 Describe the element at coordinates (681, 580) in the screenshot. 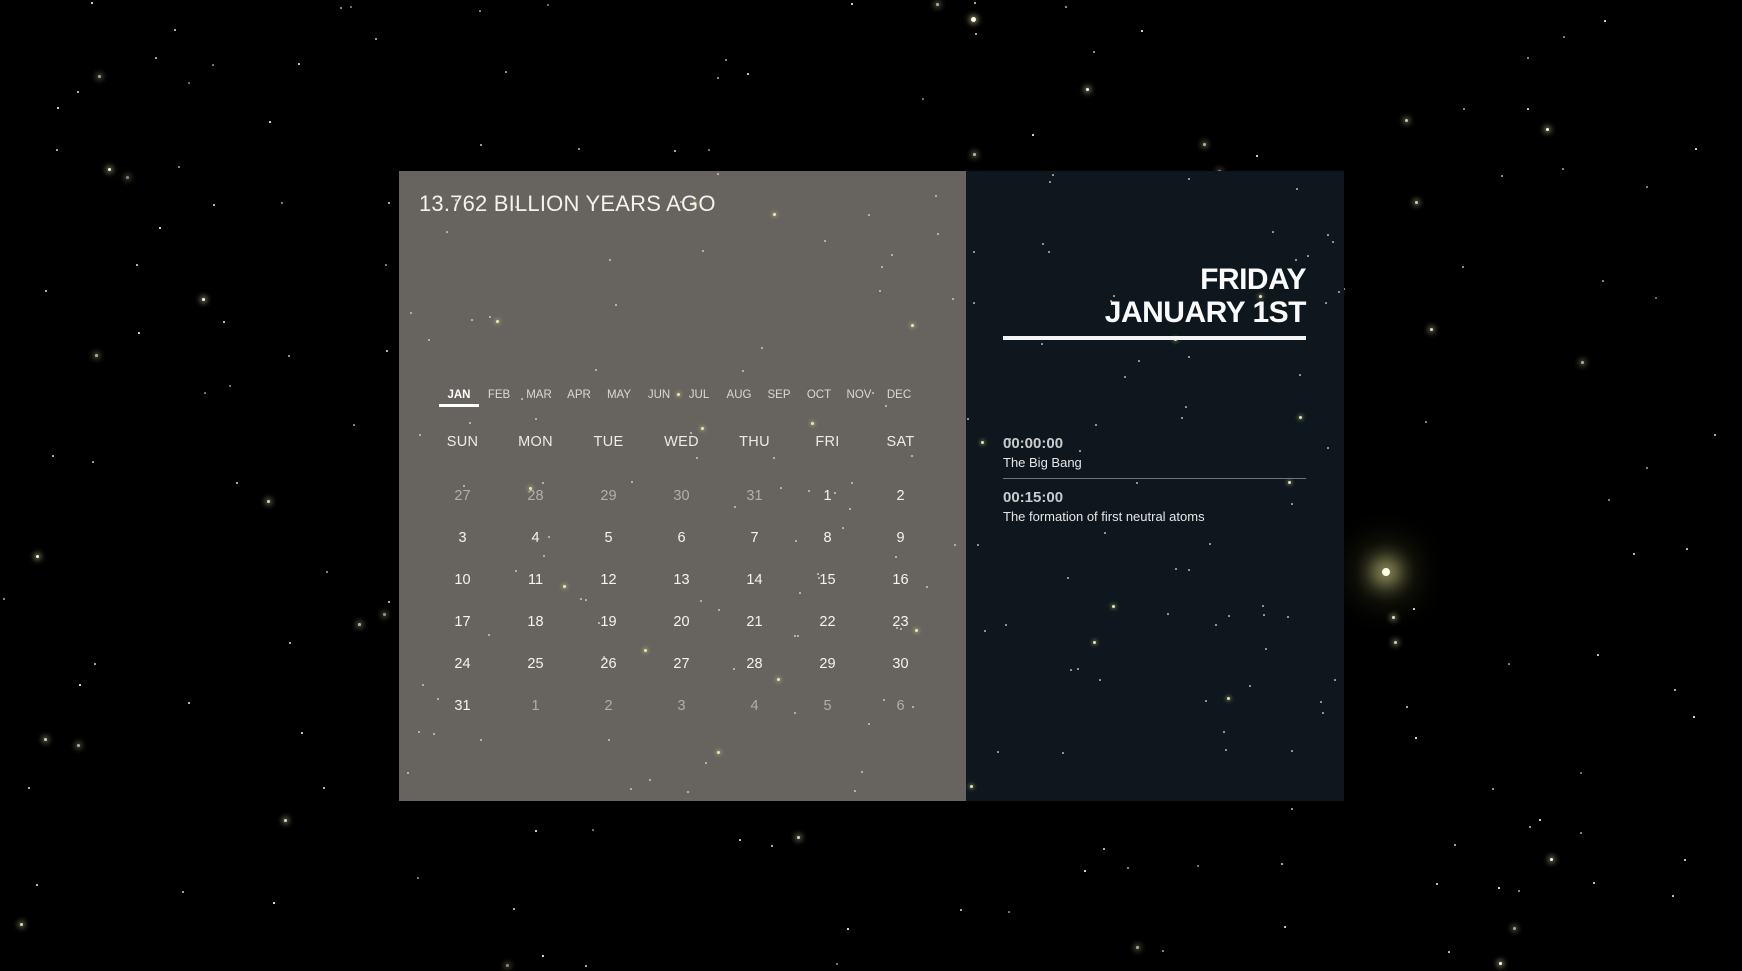

I see `day-cell: 13` at that location.